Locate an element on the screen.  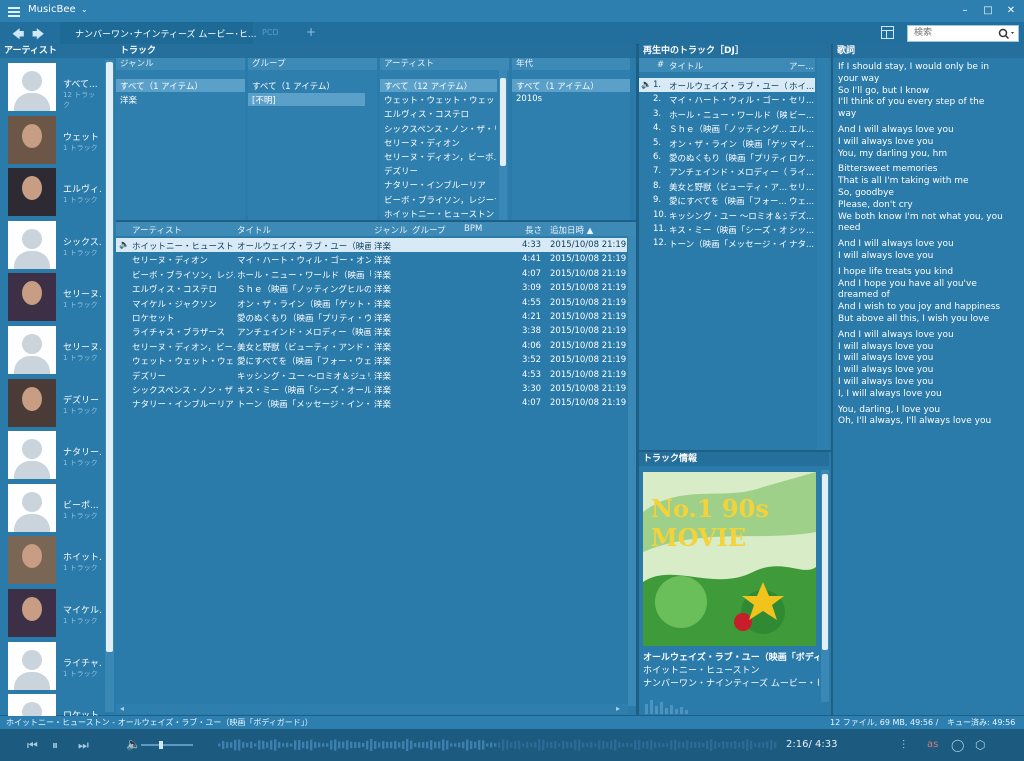
column-date-added: 追加日時 ▲ is located at coordinates (571, 230).